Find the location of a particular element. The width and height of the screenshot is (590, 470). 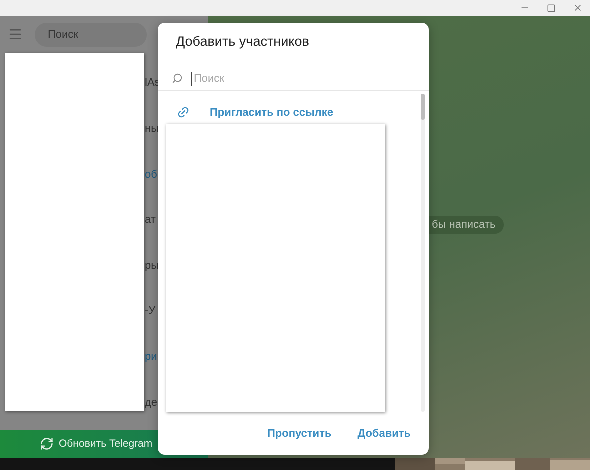

refresh-icon is located at coordinates (47, 444).